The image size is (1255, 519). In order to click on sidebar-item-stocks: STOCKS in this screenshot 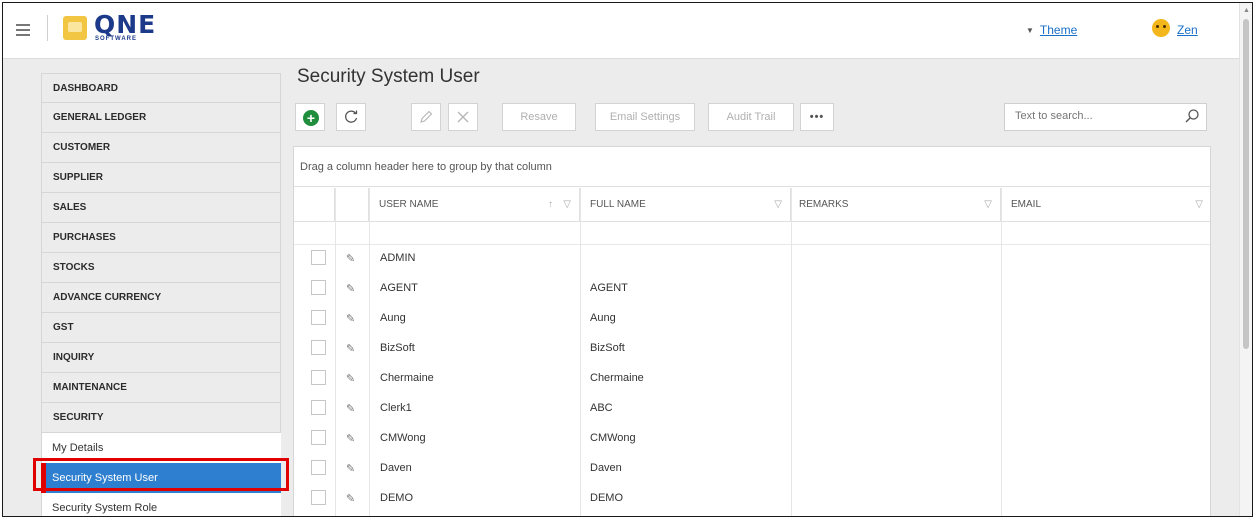, I will do `click(161, 268)`.